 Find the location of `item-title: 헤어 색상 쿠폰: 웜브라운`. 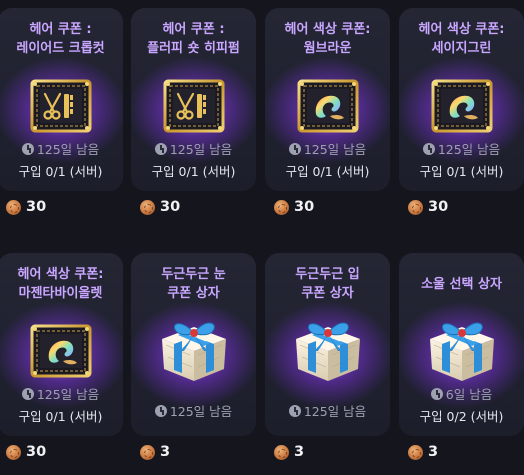

item-title: 헤어 색상 쿠폰: 웜브라운 is located at coordinates (327, 39).